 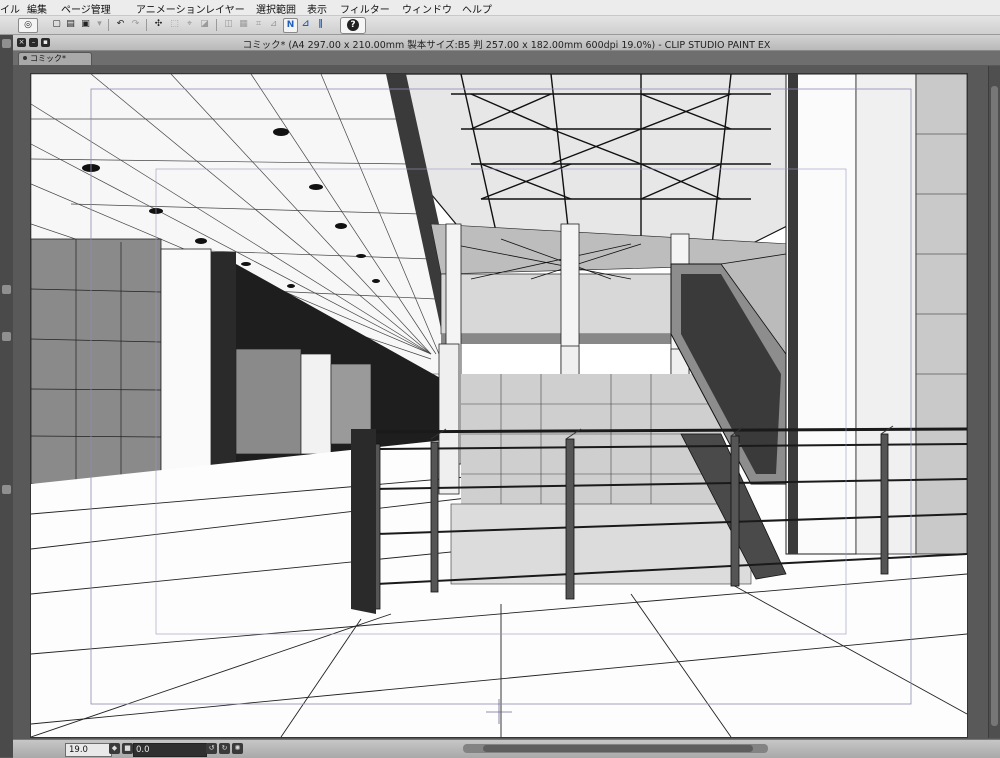 What do you see at coordinates (56, 24) in the screenshot?
I see `new-file-icon: ▢` at bounding box center [56, 24].